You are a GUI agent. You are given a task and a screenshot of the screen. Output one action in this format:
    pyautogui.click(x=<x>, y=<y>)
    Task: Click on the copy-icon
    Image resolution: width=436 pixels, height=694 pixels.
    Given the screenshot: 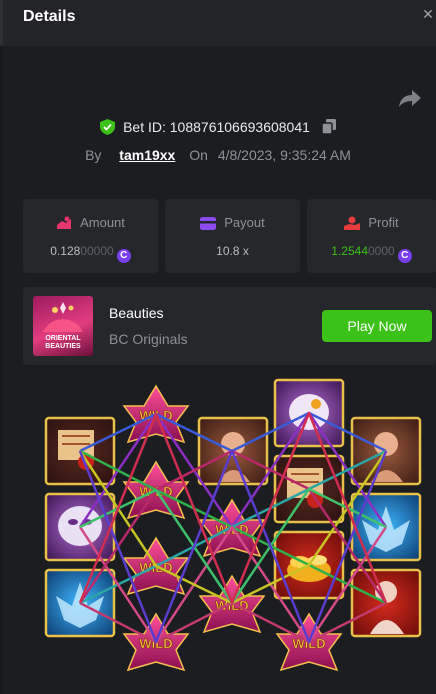 What is the action you would take?
    pyautogui.click(x=328, y=126)
    